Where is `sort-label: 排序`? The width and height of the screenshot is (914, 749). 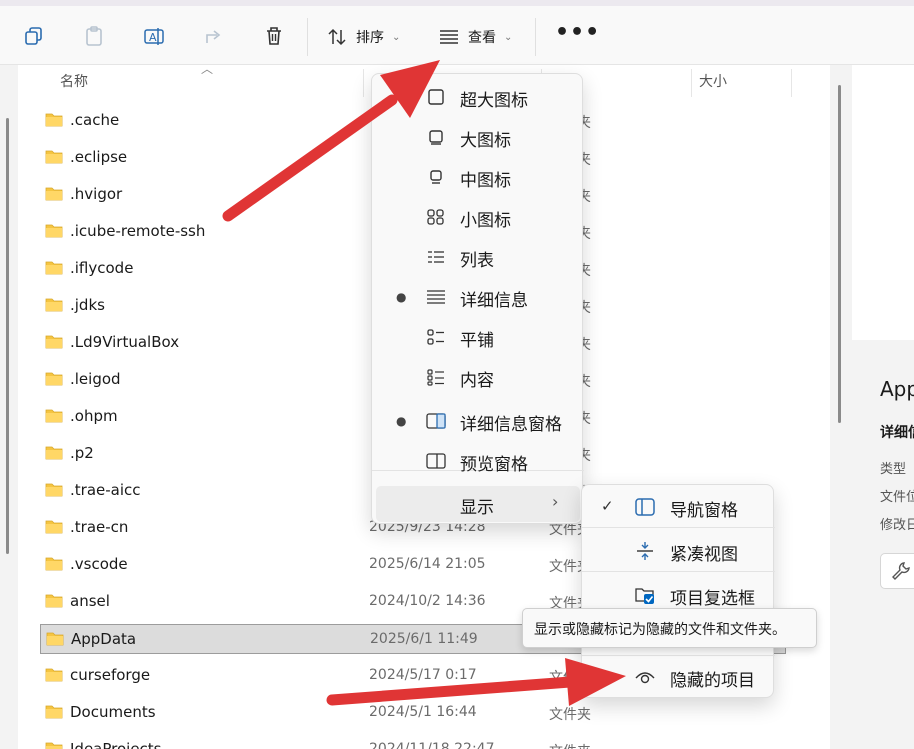
sort-label: 排序 is located at coordinates (370, 38).